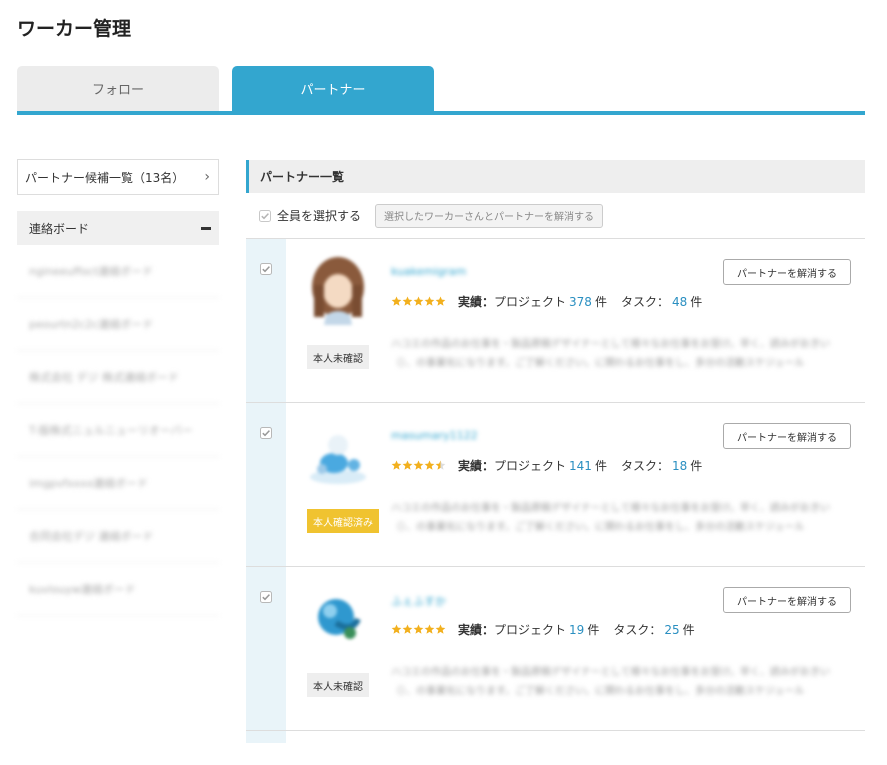  What do you see at coordinates (418, 601) in the screenshot?
I see `partner-username: ふぇふすか` at bounding box center [418, 601].